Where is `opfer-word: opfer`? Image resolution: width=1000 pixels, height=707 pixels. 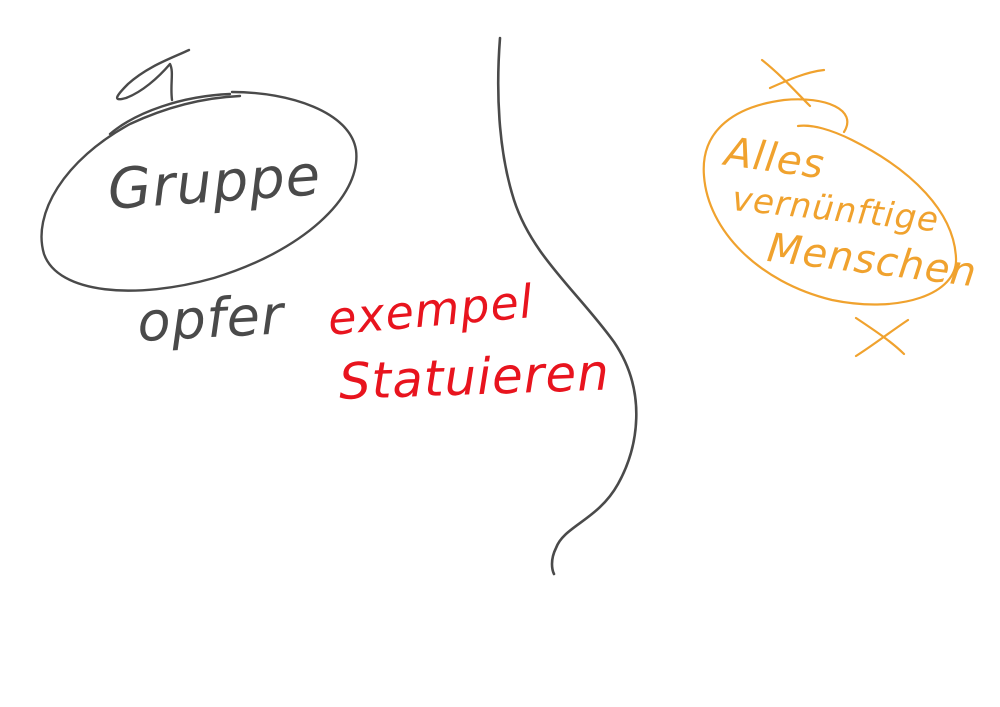
opfer-word: opfer is located at coordinates (210, 318).